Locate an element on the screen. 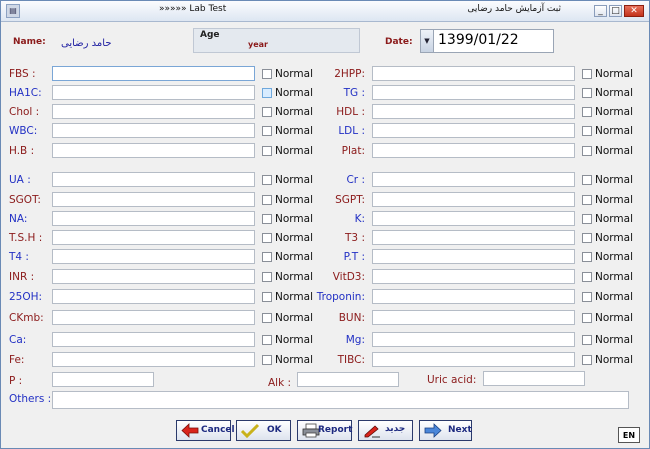  patient-name: حامد رضایی is located at coordinates (86, 43).